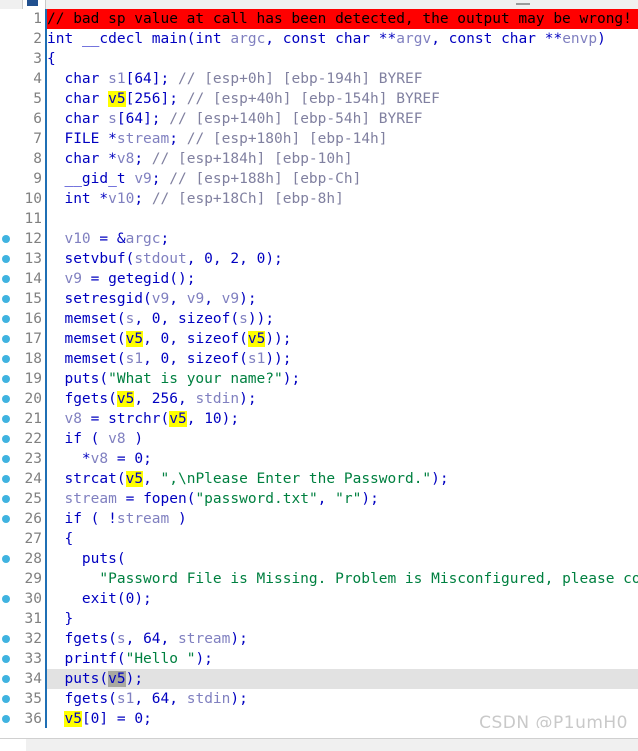 The image size is (638, 751). I want to click on code-line: 17 memset(v5, 0, sizeof(v5));, so click(319, 339).